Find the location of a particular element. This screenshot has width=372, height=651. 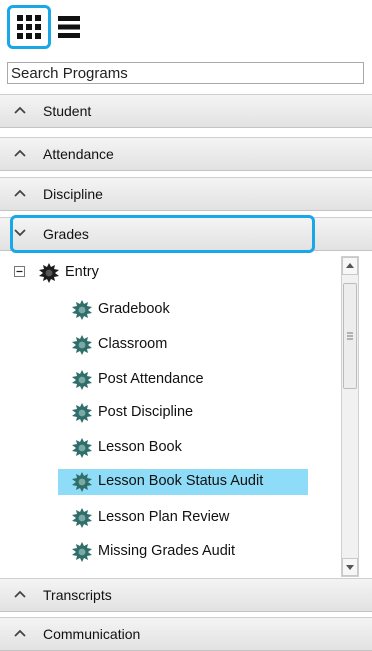

tree-node-entry: Entry is located at coordinates (89, 273).